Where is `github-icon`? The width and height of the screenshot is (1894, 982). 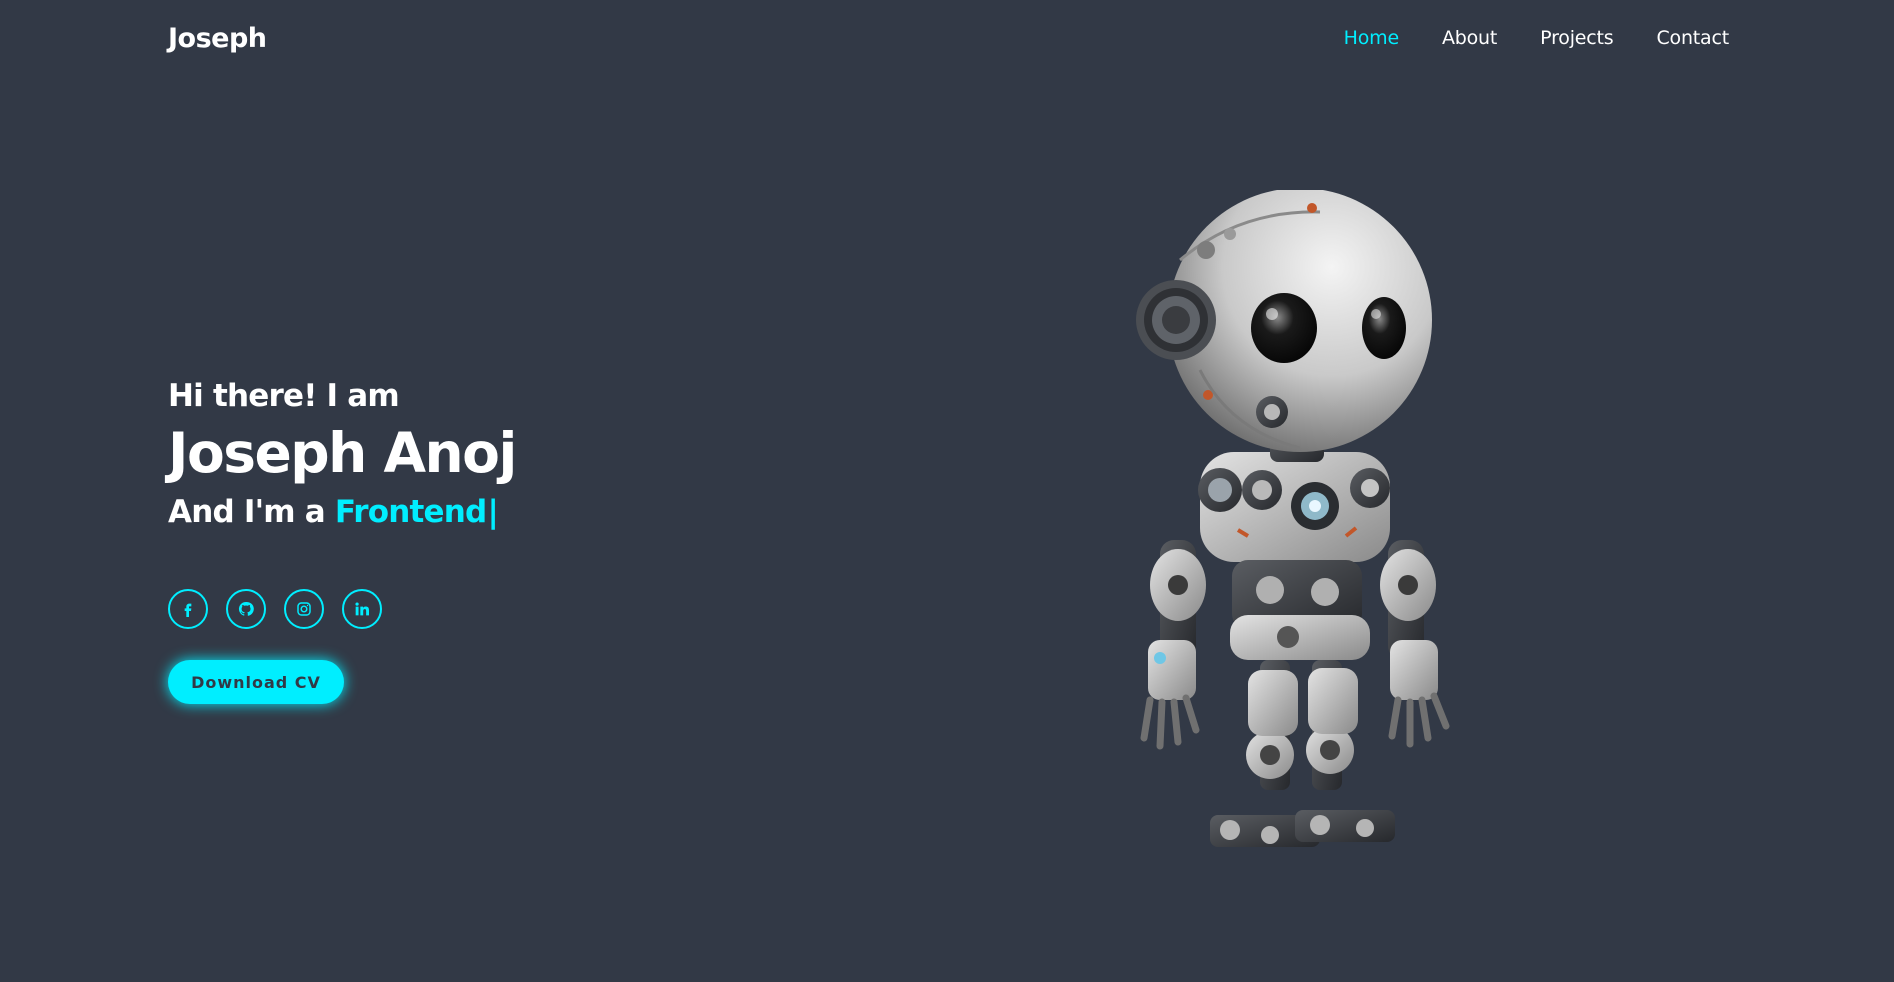 github-icon is located at coordinates (246, 608).